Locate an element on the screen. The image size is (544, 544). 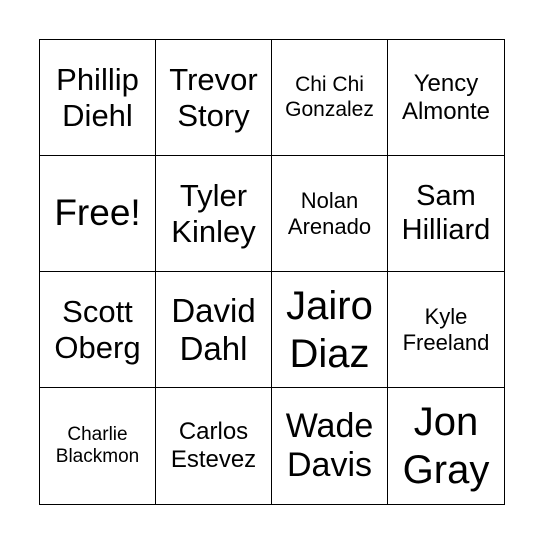
cell-line: Story is located at coordinates (213, 115).